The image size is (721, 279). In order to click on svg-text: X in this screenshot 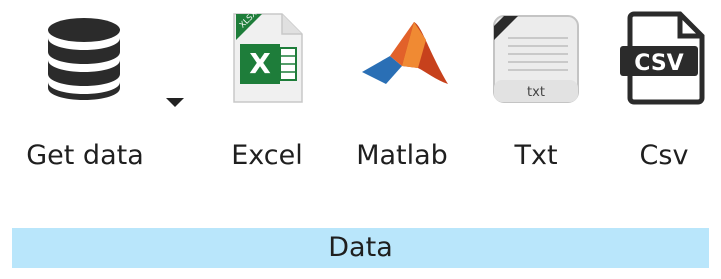, I will do `click(260, 63)`.